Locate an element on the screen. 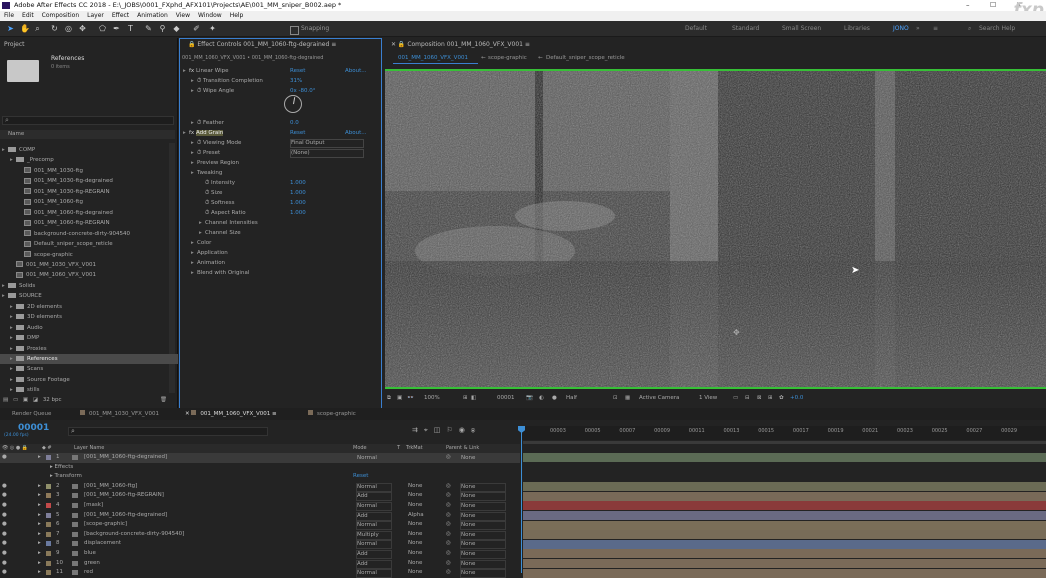  camera-view-dropdown: Active Camera is located at coordinates (659, 398).